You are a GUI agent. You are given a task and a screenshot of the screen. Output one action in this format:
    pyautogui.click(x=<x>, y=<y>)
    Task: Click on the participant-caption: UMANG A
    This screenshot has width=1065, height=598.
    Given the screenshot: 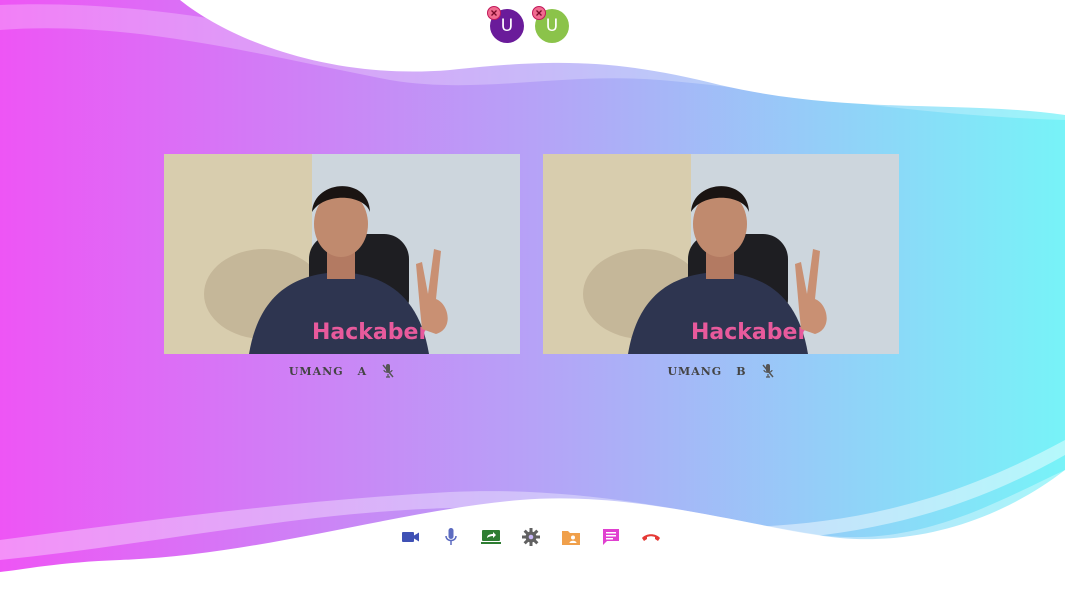 What is the action you would take?
    pyautogui.click(x=342, y=371)
    